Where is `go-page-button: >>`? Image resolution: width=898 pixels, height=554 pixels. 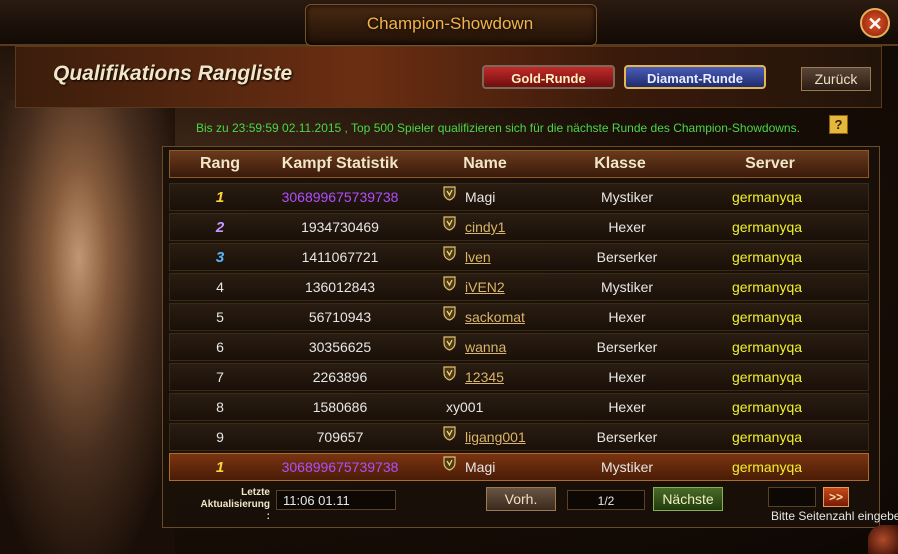 go-page-button: >> is located at coordinates (836, 497).